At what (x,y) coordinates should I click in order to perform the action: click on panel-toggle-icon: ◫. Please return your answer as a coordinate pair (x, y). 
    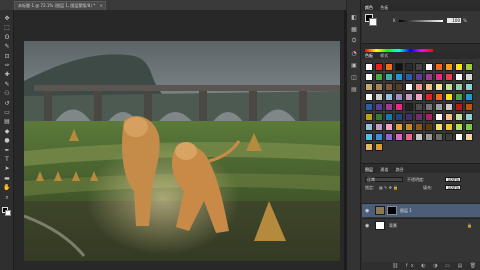
    Looking at the image, I should click on (354, 77).